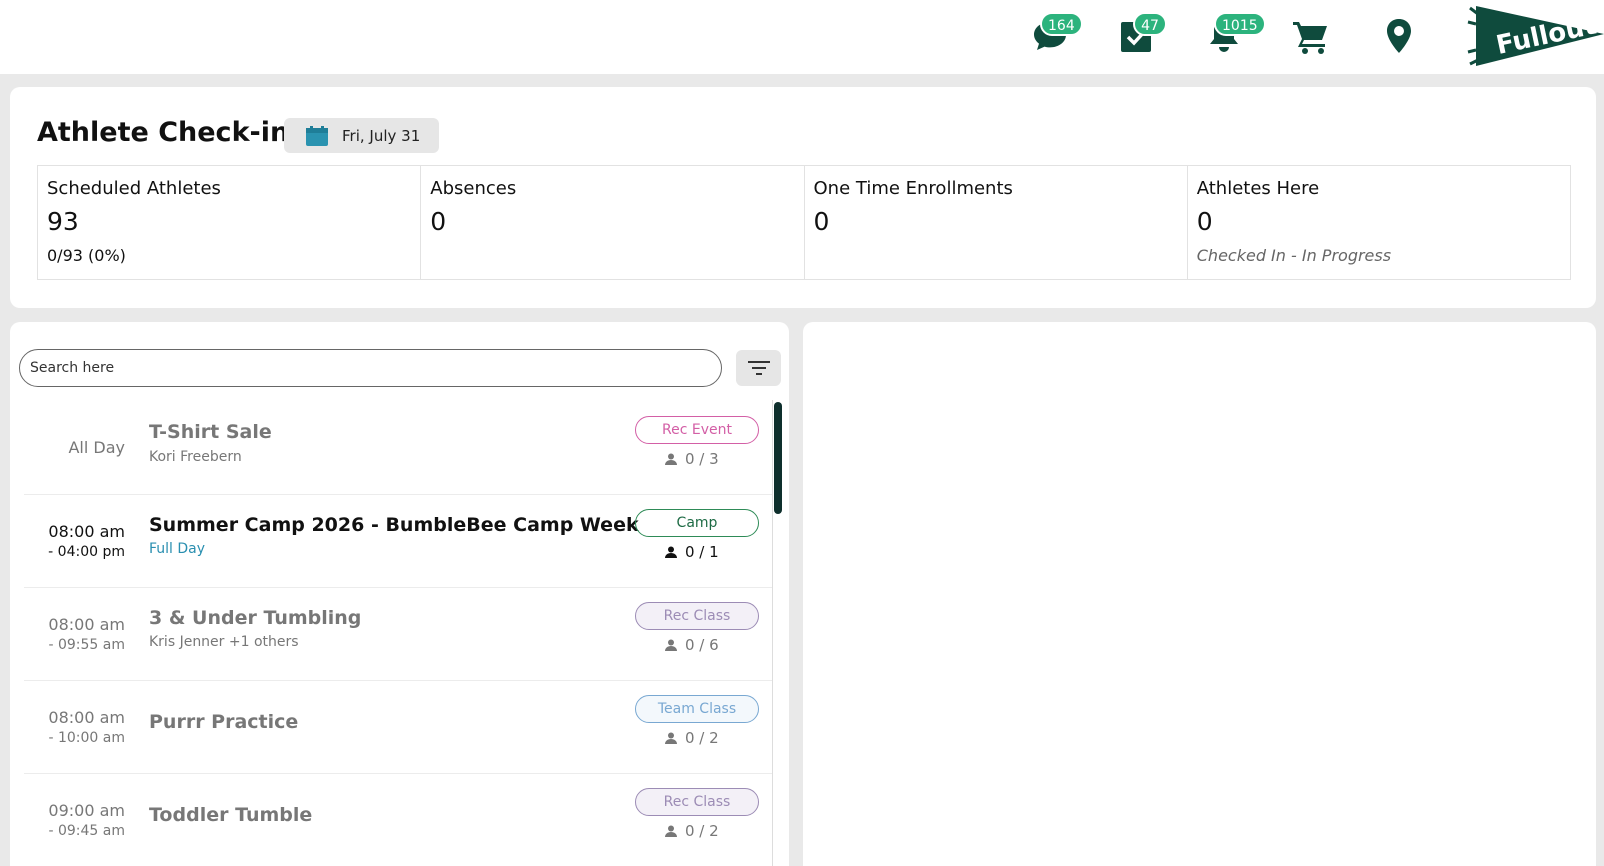 Image resolution: width=1604 pixels, height=866 pixels. What do you see at coordinates (86, 738) in the screenshot?
I see `event-end-time: - 10:00 am` at bounding box center [86, 738].